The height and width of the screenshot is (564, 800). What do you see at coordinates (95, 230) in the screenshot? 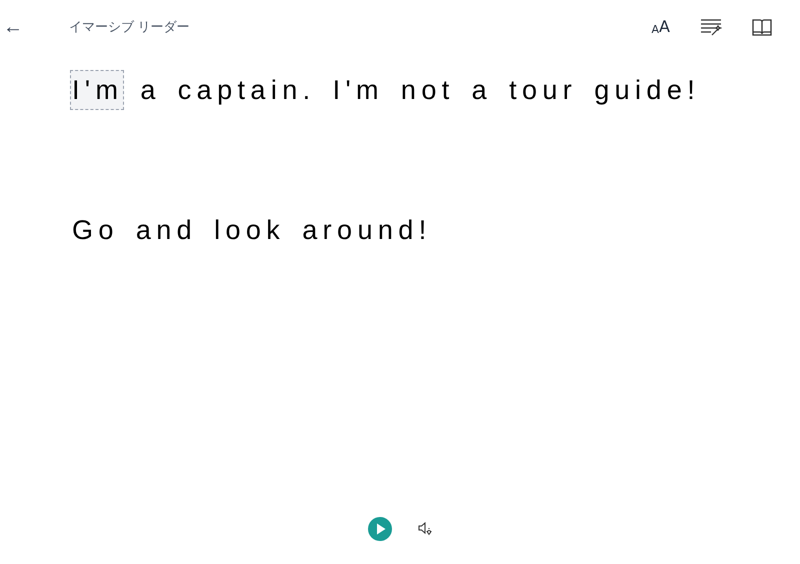
I see `word: Go` at bounding box center [95, 230].